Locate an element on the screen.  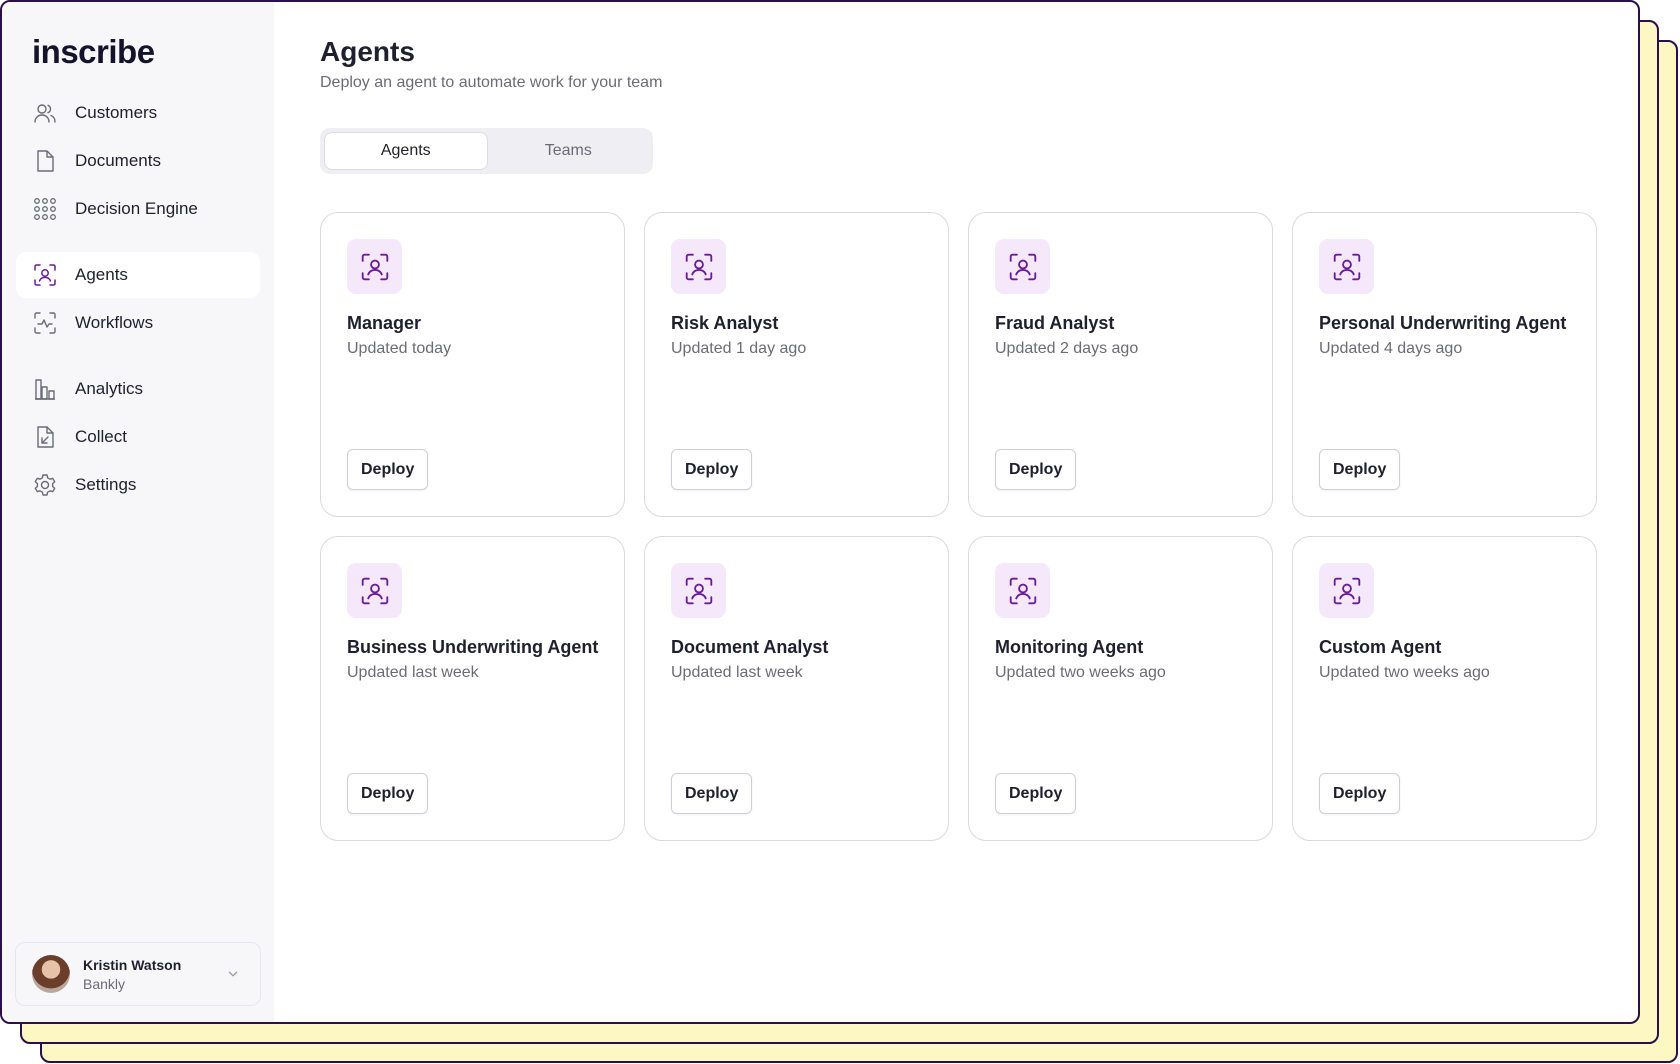
view-toggle: Agents Teams is located at coordinates (486, 151).